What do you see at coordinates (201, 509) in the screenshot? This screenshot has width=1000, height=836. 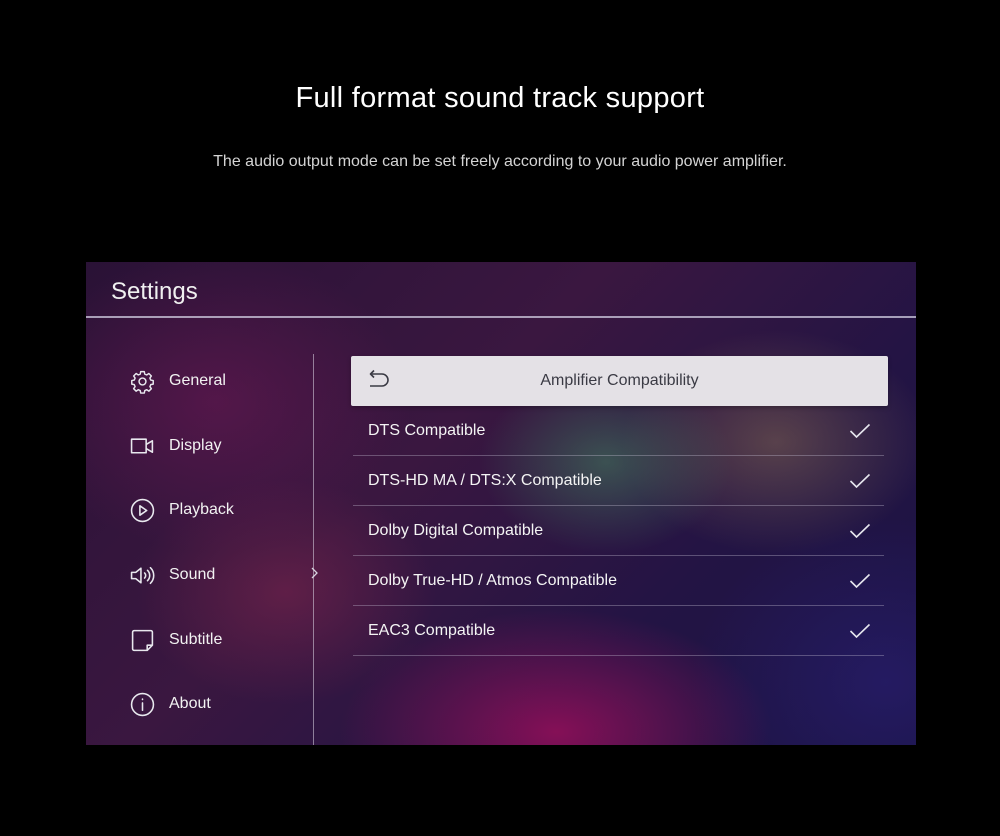 I see `nav-label-playback: Playback` at bounding box center [201, 509].